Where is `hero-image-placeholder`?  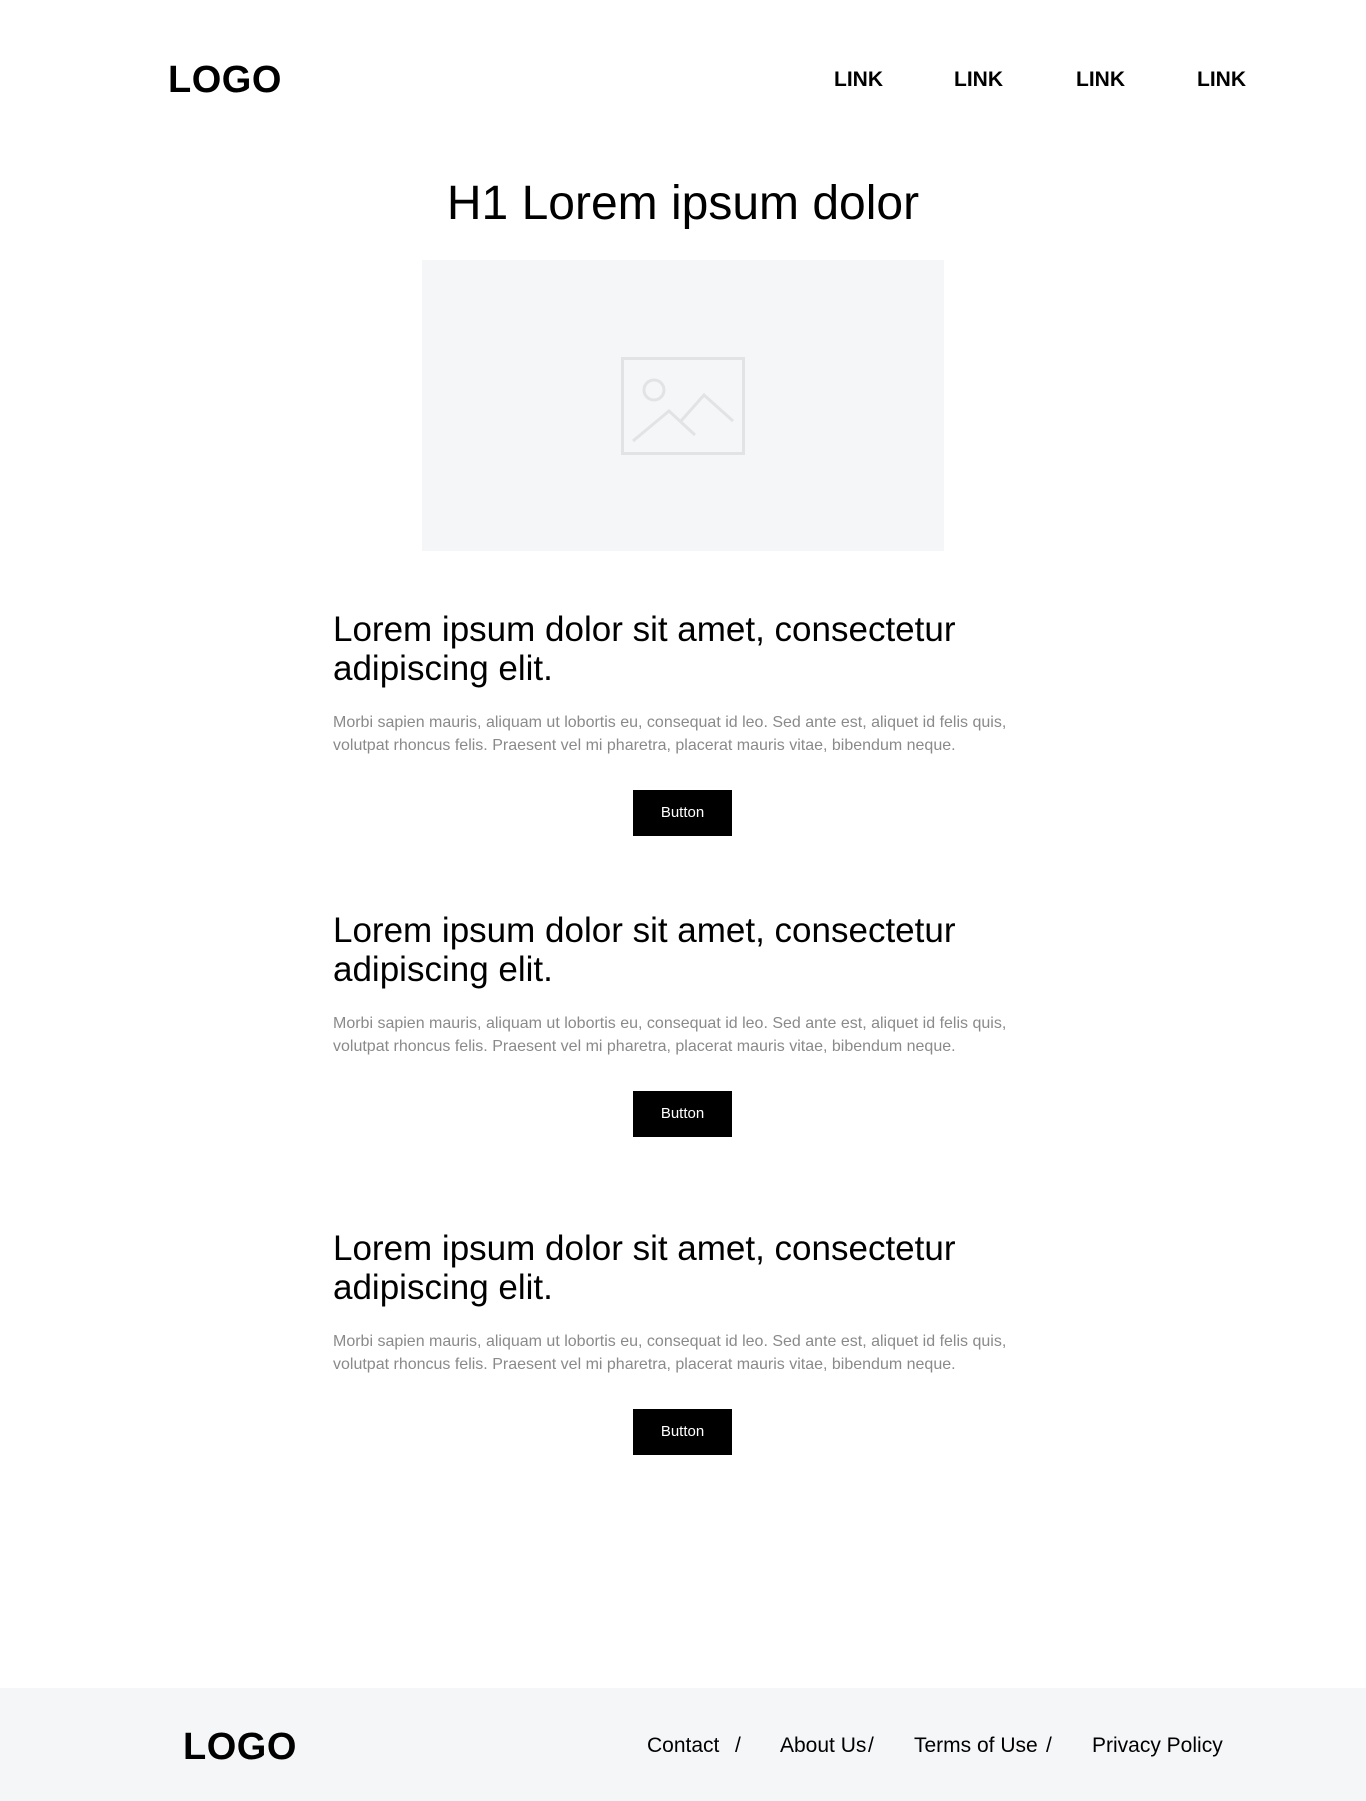
hero-image-placeholder is located at coordinates (683, 405).